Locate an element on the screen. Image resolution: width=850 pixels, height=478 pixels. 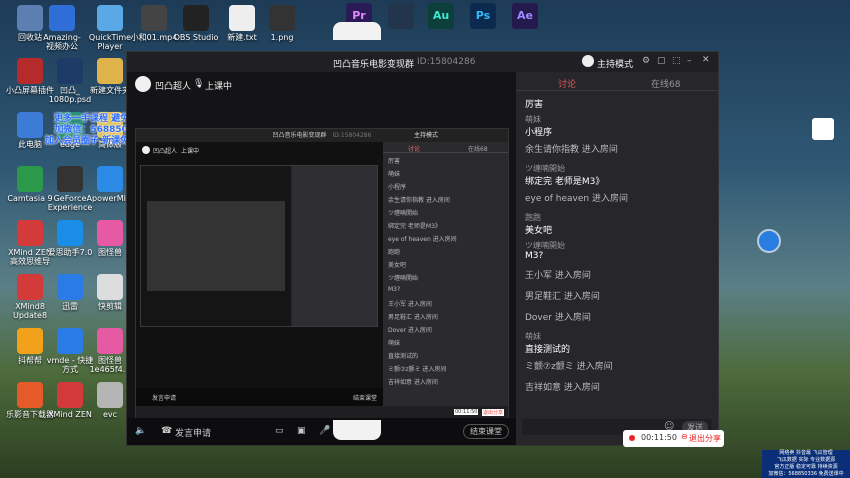
chat-message: 绑定完 老师是M3》 is located at coordinates (565, 182).